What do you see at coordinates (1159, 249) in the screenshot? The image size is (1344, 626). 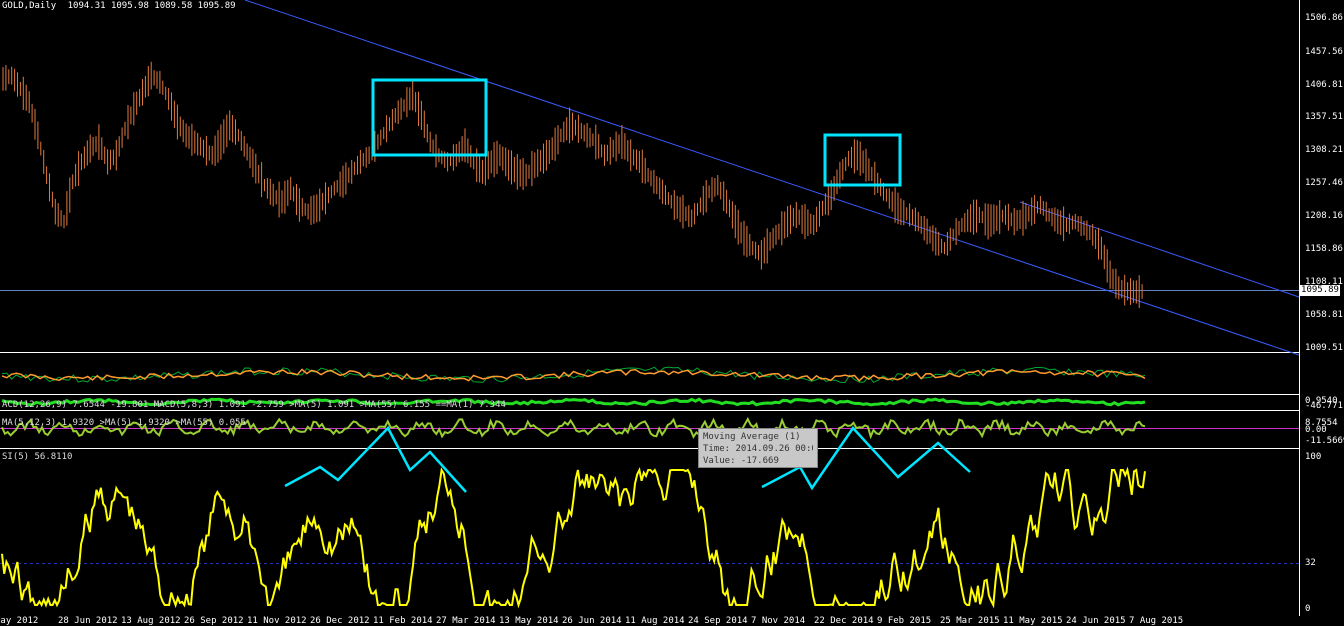 I see `channel-upper-trendline` at bounding box center [1159, 249].